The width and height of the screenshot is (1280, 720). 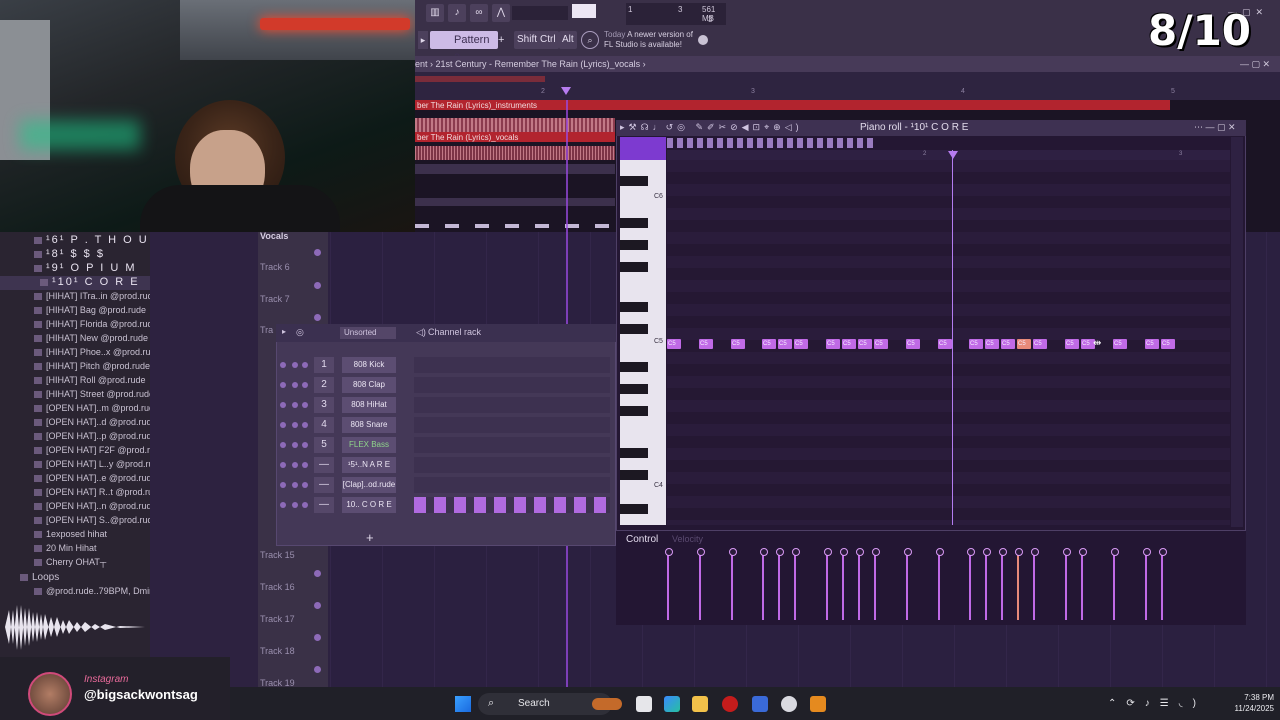 I want to click on channel-number: 5, so click(x=324, y=445).